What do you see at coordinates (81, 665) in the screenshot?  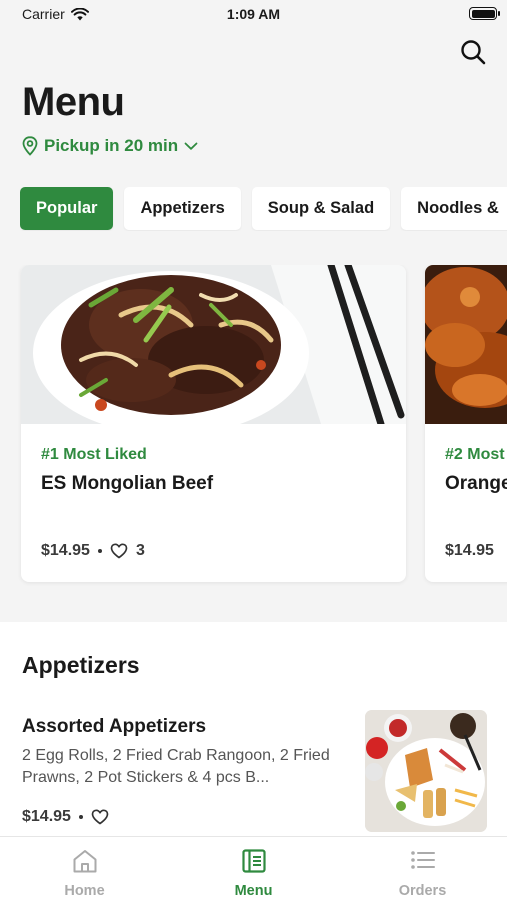 I see `section-title-appetizers: Appetizers` at bounding box center [81, 665].